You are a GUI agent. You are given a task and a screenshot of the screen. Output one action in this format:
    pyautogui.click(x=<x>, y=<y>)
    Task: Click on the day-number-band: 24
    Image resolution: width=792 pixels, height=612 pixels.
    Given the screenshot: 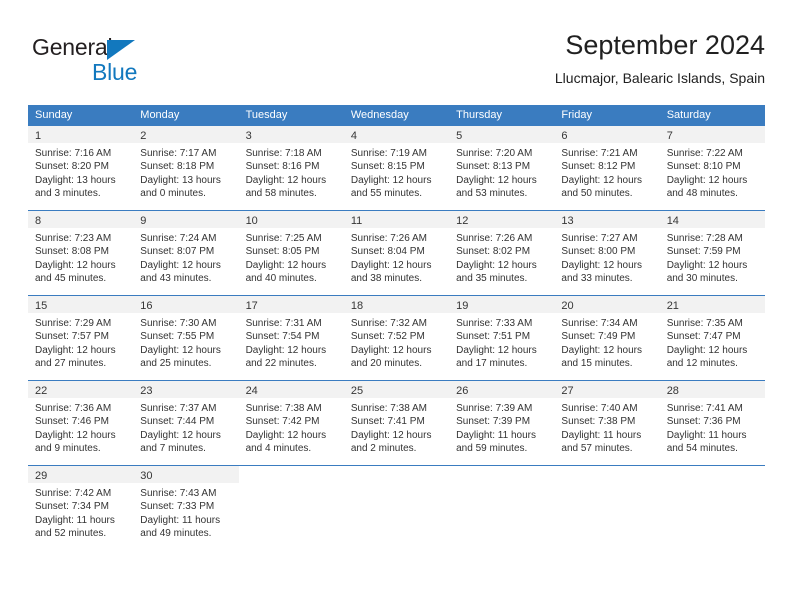 What is the action you would take?
    pyautogui.click(x=291, y=389)
    